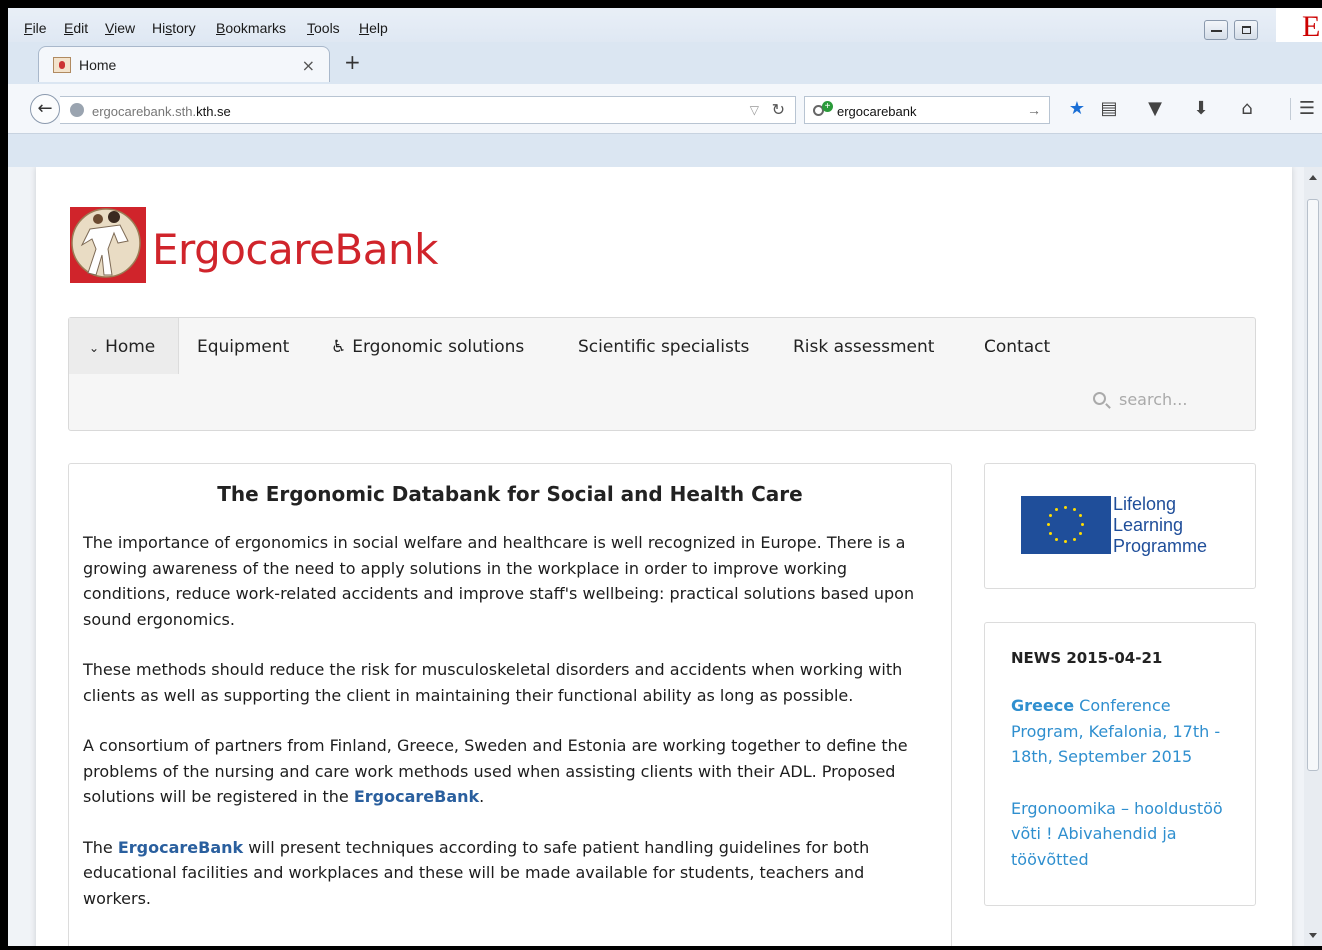 The width and height of the screenshot is (1322, 950). What do you see at coordinates (1299, 27) in the screenshot?
I see `cropped-window-letter: E` at bounding box center [1299, 27].